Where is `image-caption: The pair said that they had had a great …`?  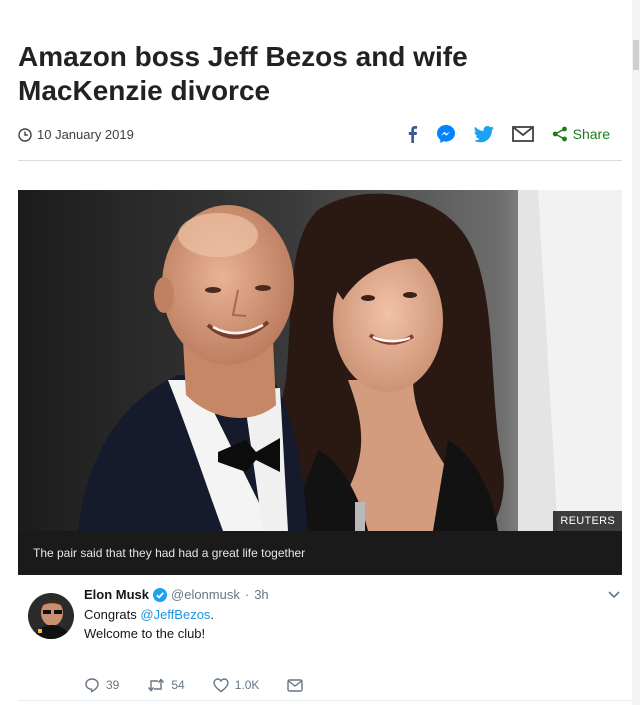 image-caption: The pair said that they had had a great … is located at coordinates (320, 553).